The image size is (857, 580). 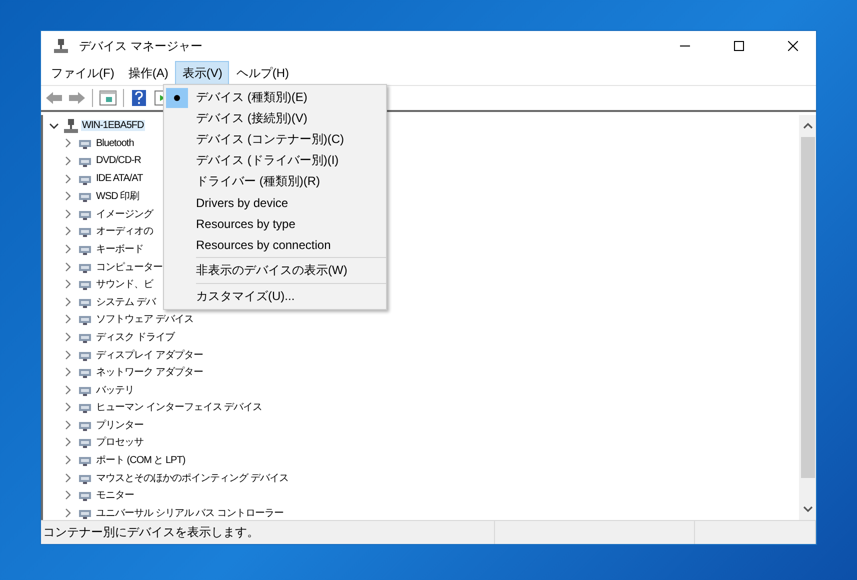 I want to click on radio-dot-icon, so click(x=177, y=97).